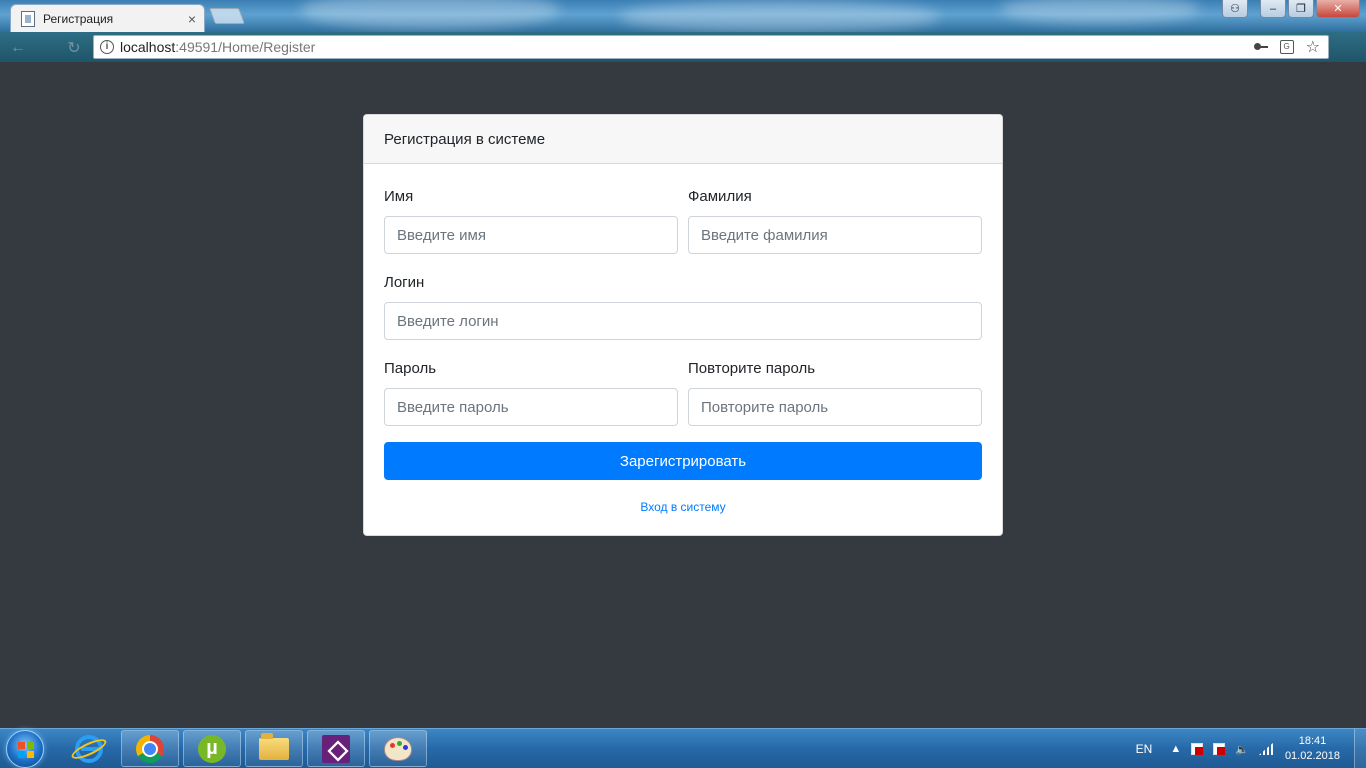  Describe the element at coordinates (683, 461) in the screenshot. I see `register-button: Зарегистрировать` at that location.